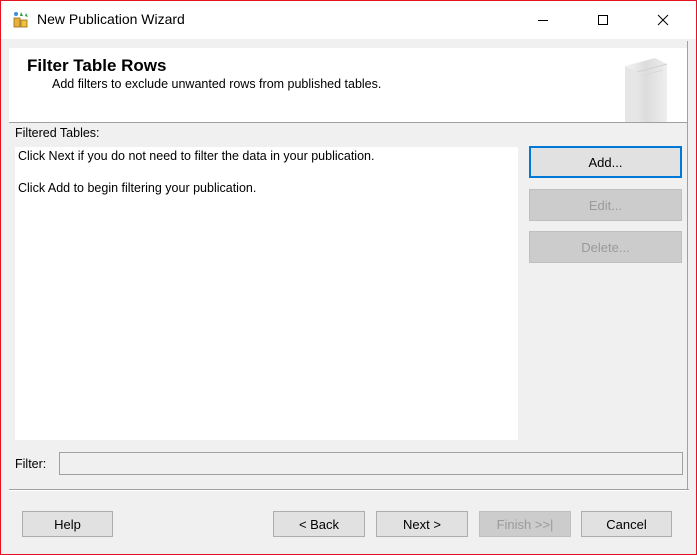 The height and width of the screenshot is (555, 697). Describe the element at coordinates (57, 133) in the screenshot. I see `filtered-tables-label: Filtered Tables:` at that location.